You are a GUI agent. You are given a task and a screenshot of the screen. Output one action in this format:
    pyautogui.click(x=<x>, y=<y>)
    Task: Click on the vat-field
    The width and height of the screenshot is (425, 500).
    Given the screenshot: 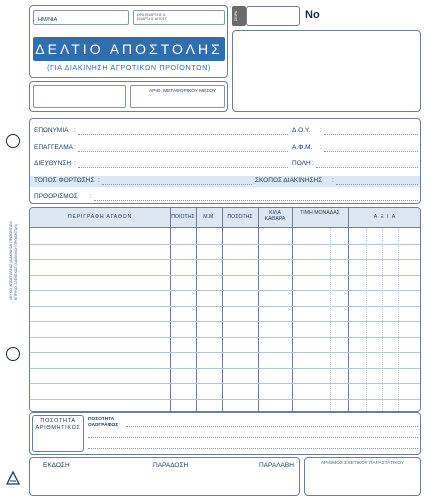 What is the action you would take?
    pyautogui.click(x=371, y=151)
    